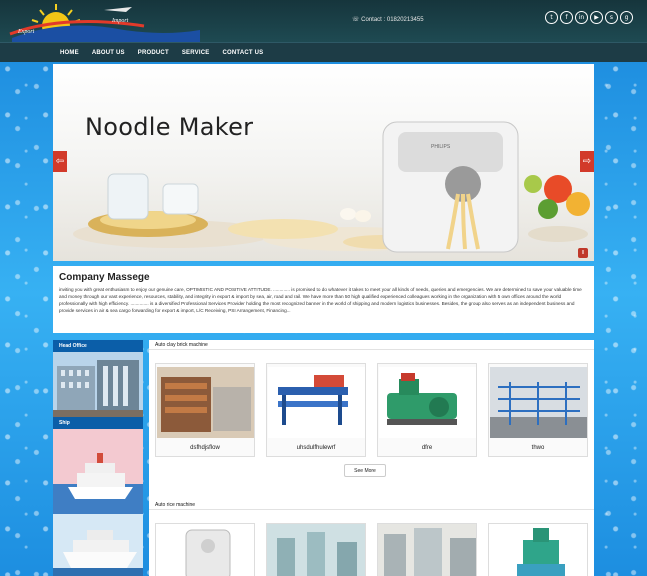 This screenshot has width=647, height=576. I want to click on product-card: uhsdulfhulewrf, so click(316, 410).